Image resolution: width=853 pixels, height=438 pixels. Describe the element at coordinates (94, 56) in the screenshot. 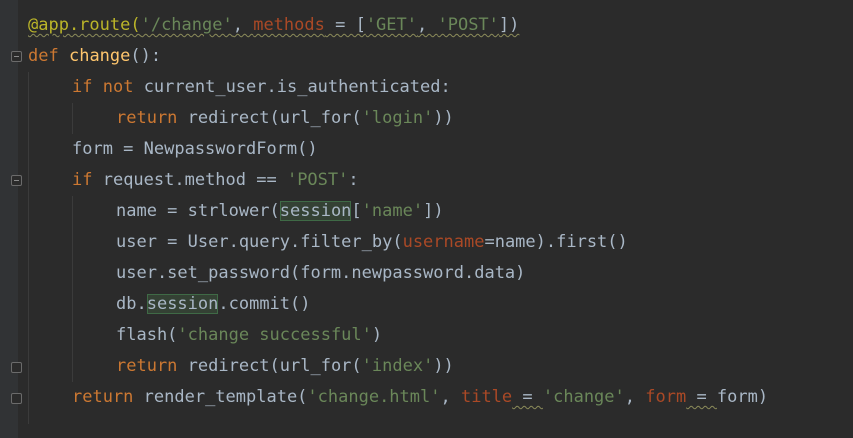

I see `code-line: def change():` at that location.